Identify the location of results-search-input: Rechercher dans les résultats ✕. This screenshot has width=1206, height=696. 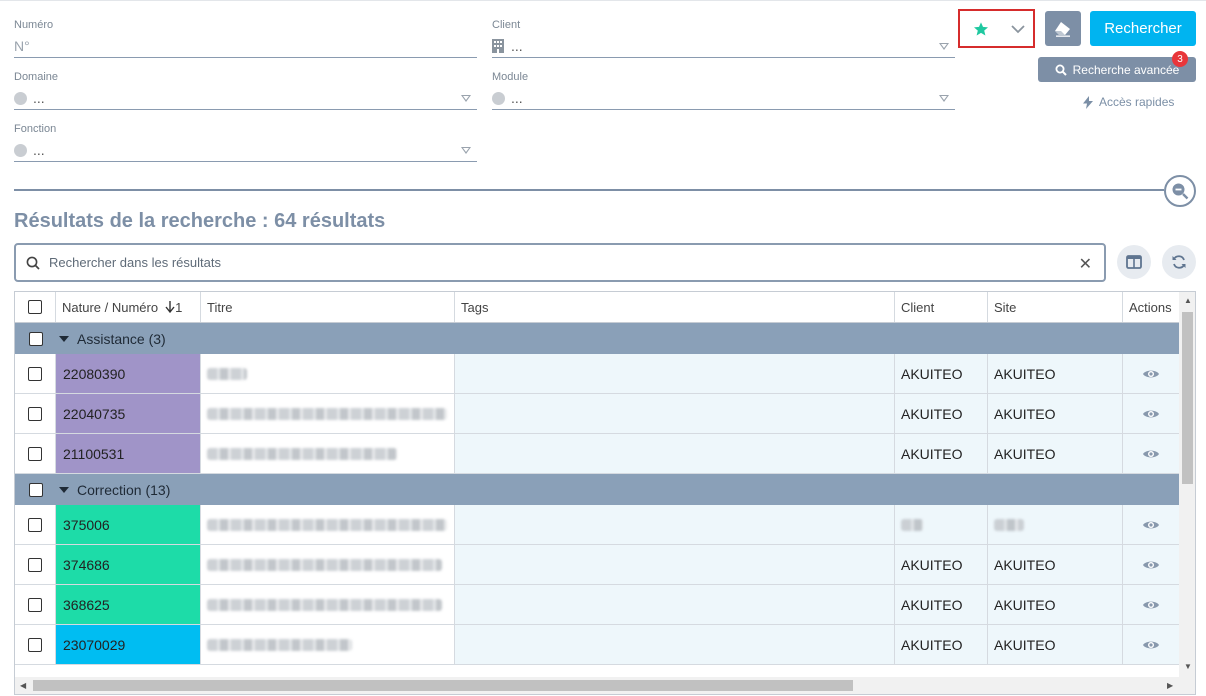
(560, 262).